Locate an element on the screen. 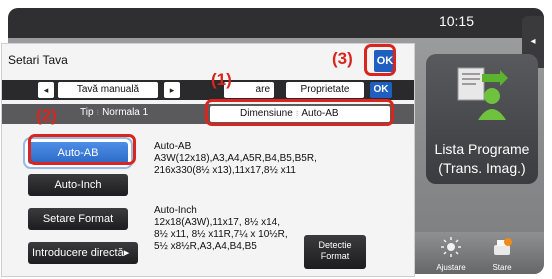  auto-ab-desc-title: Auto-AB is located at coordinates (173, 146).